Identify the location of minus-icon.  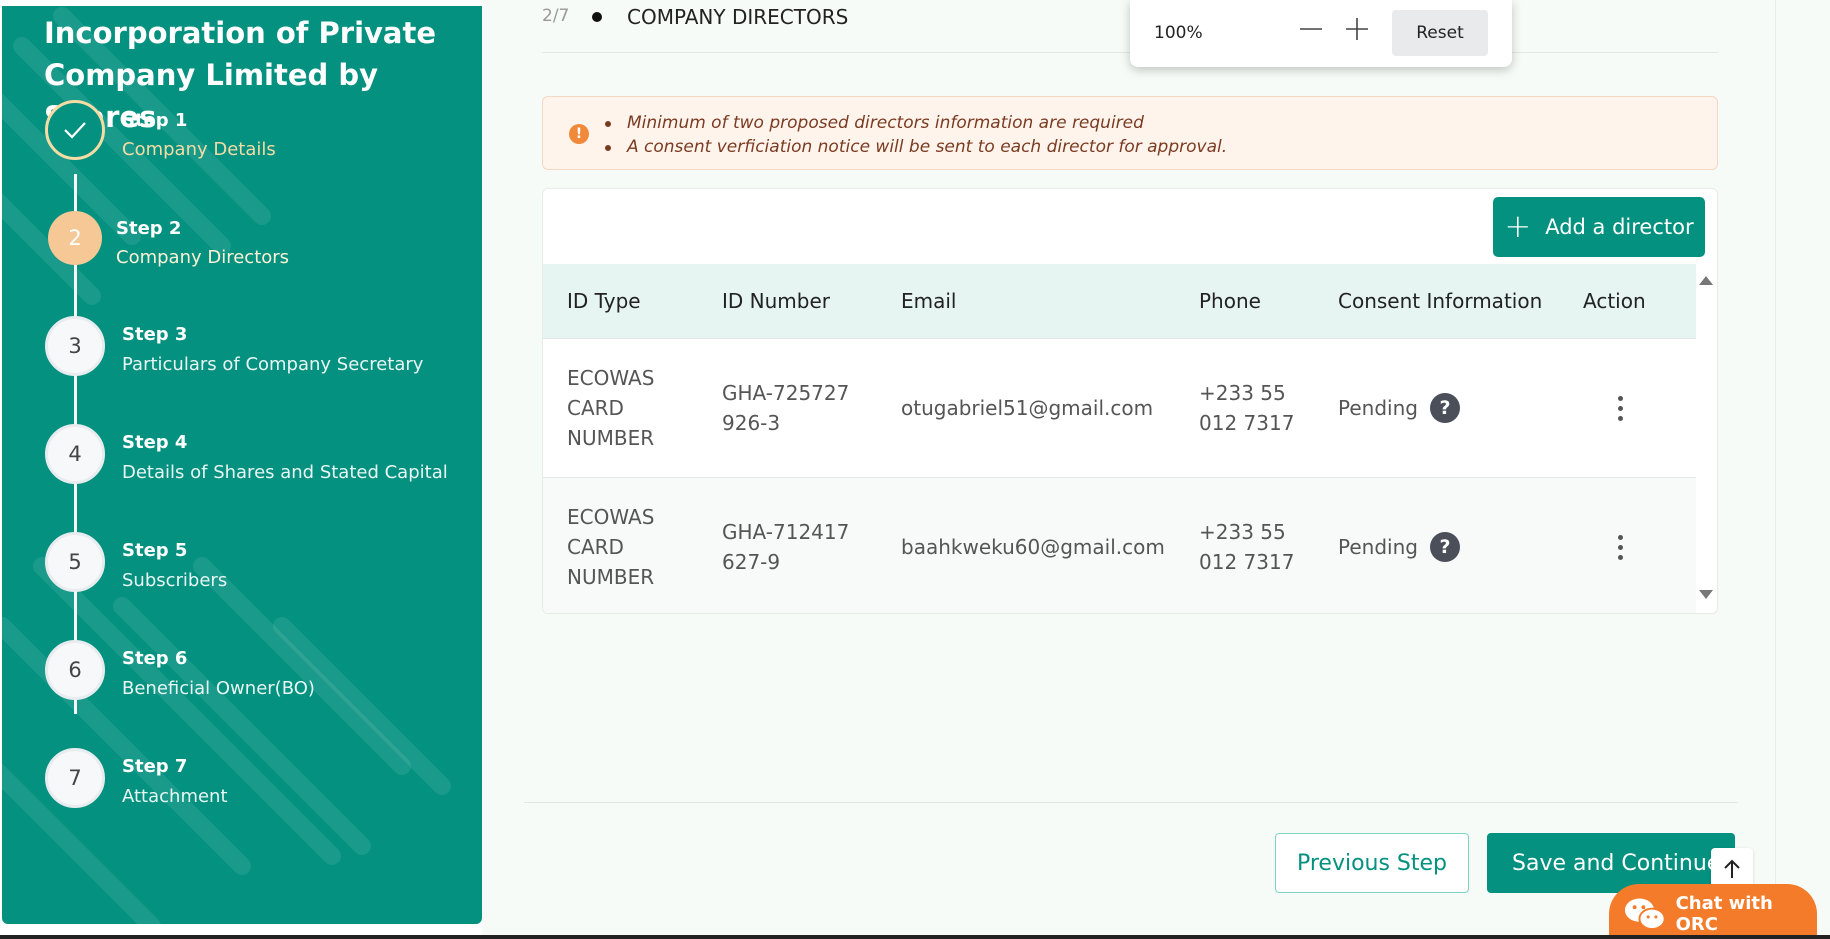
(1311, 29).